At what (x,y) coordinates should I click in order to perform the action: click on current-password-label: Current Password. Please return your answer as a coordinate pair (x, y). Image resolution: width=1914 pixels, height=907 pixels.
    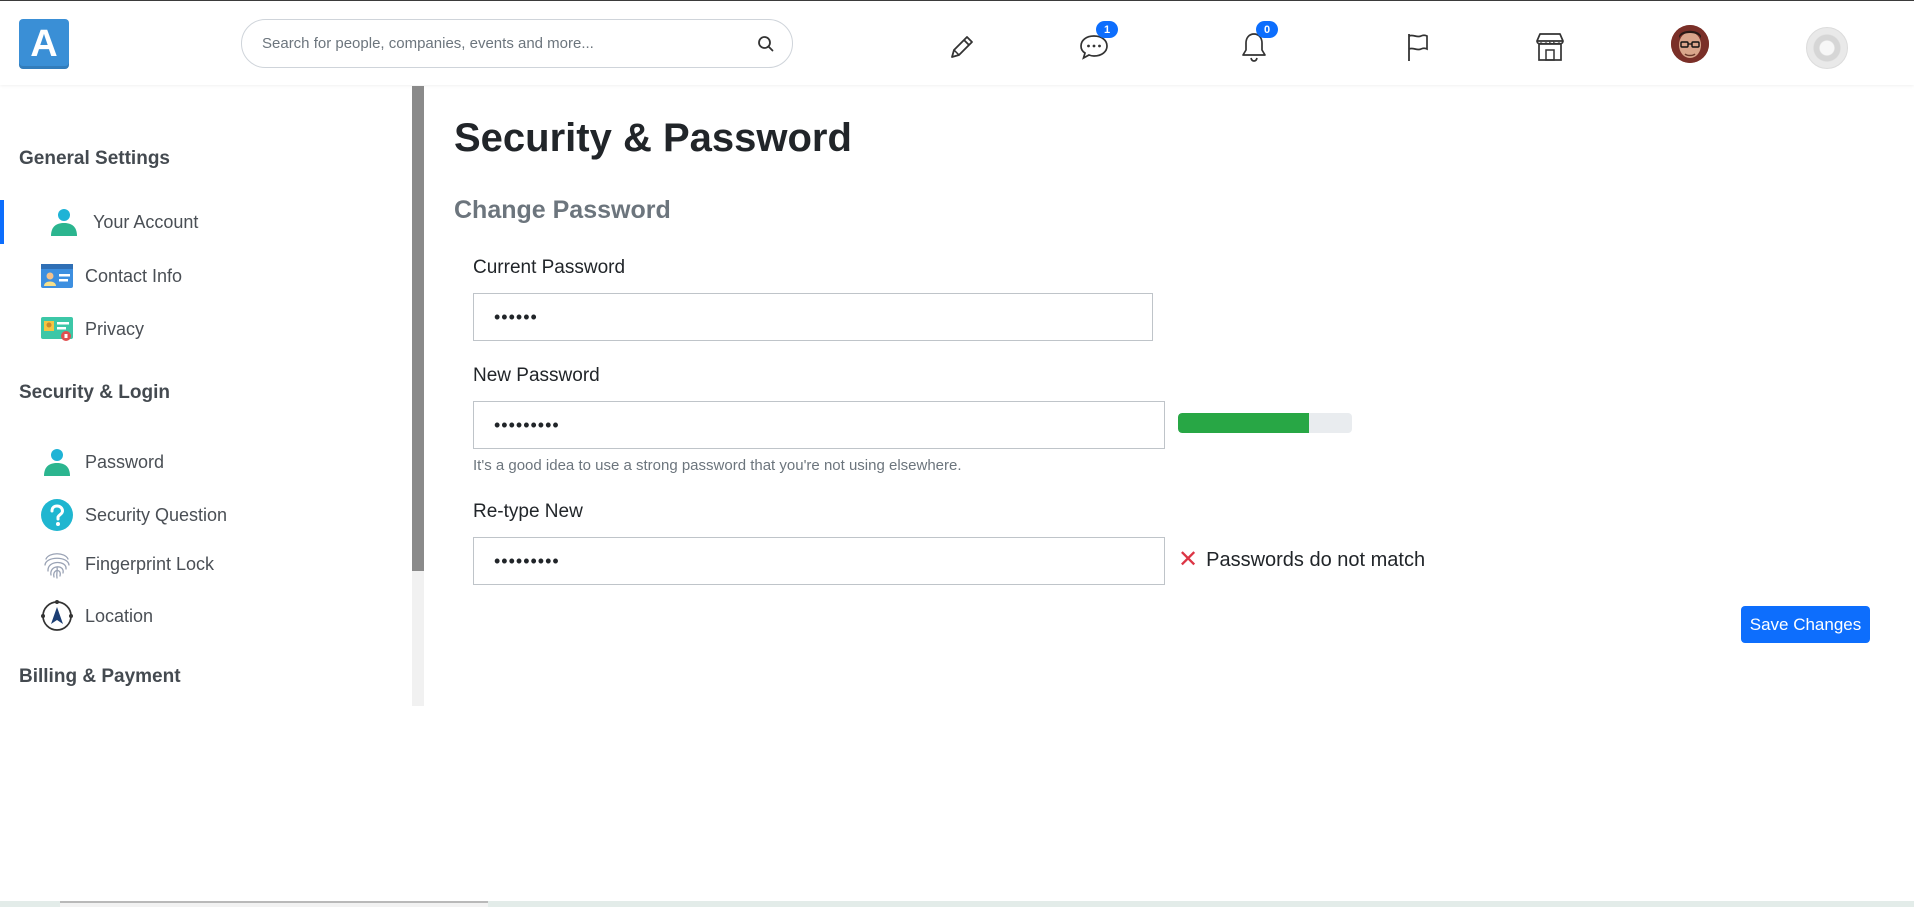
    Looking at the image, I should click on (549, 267).